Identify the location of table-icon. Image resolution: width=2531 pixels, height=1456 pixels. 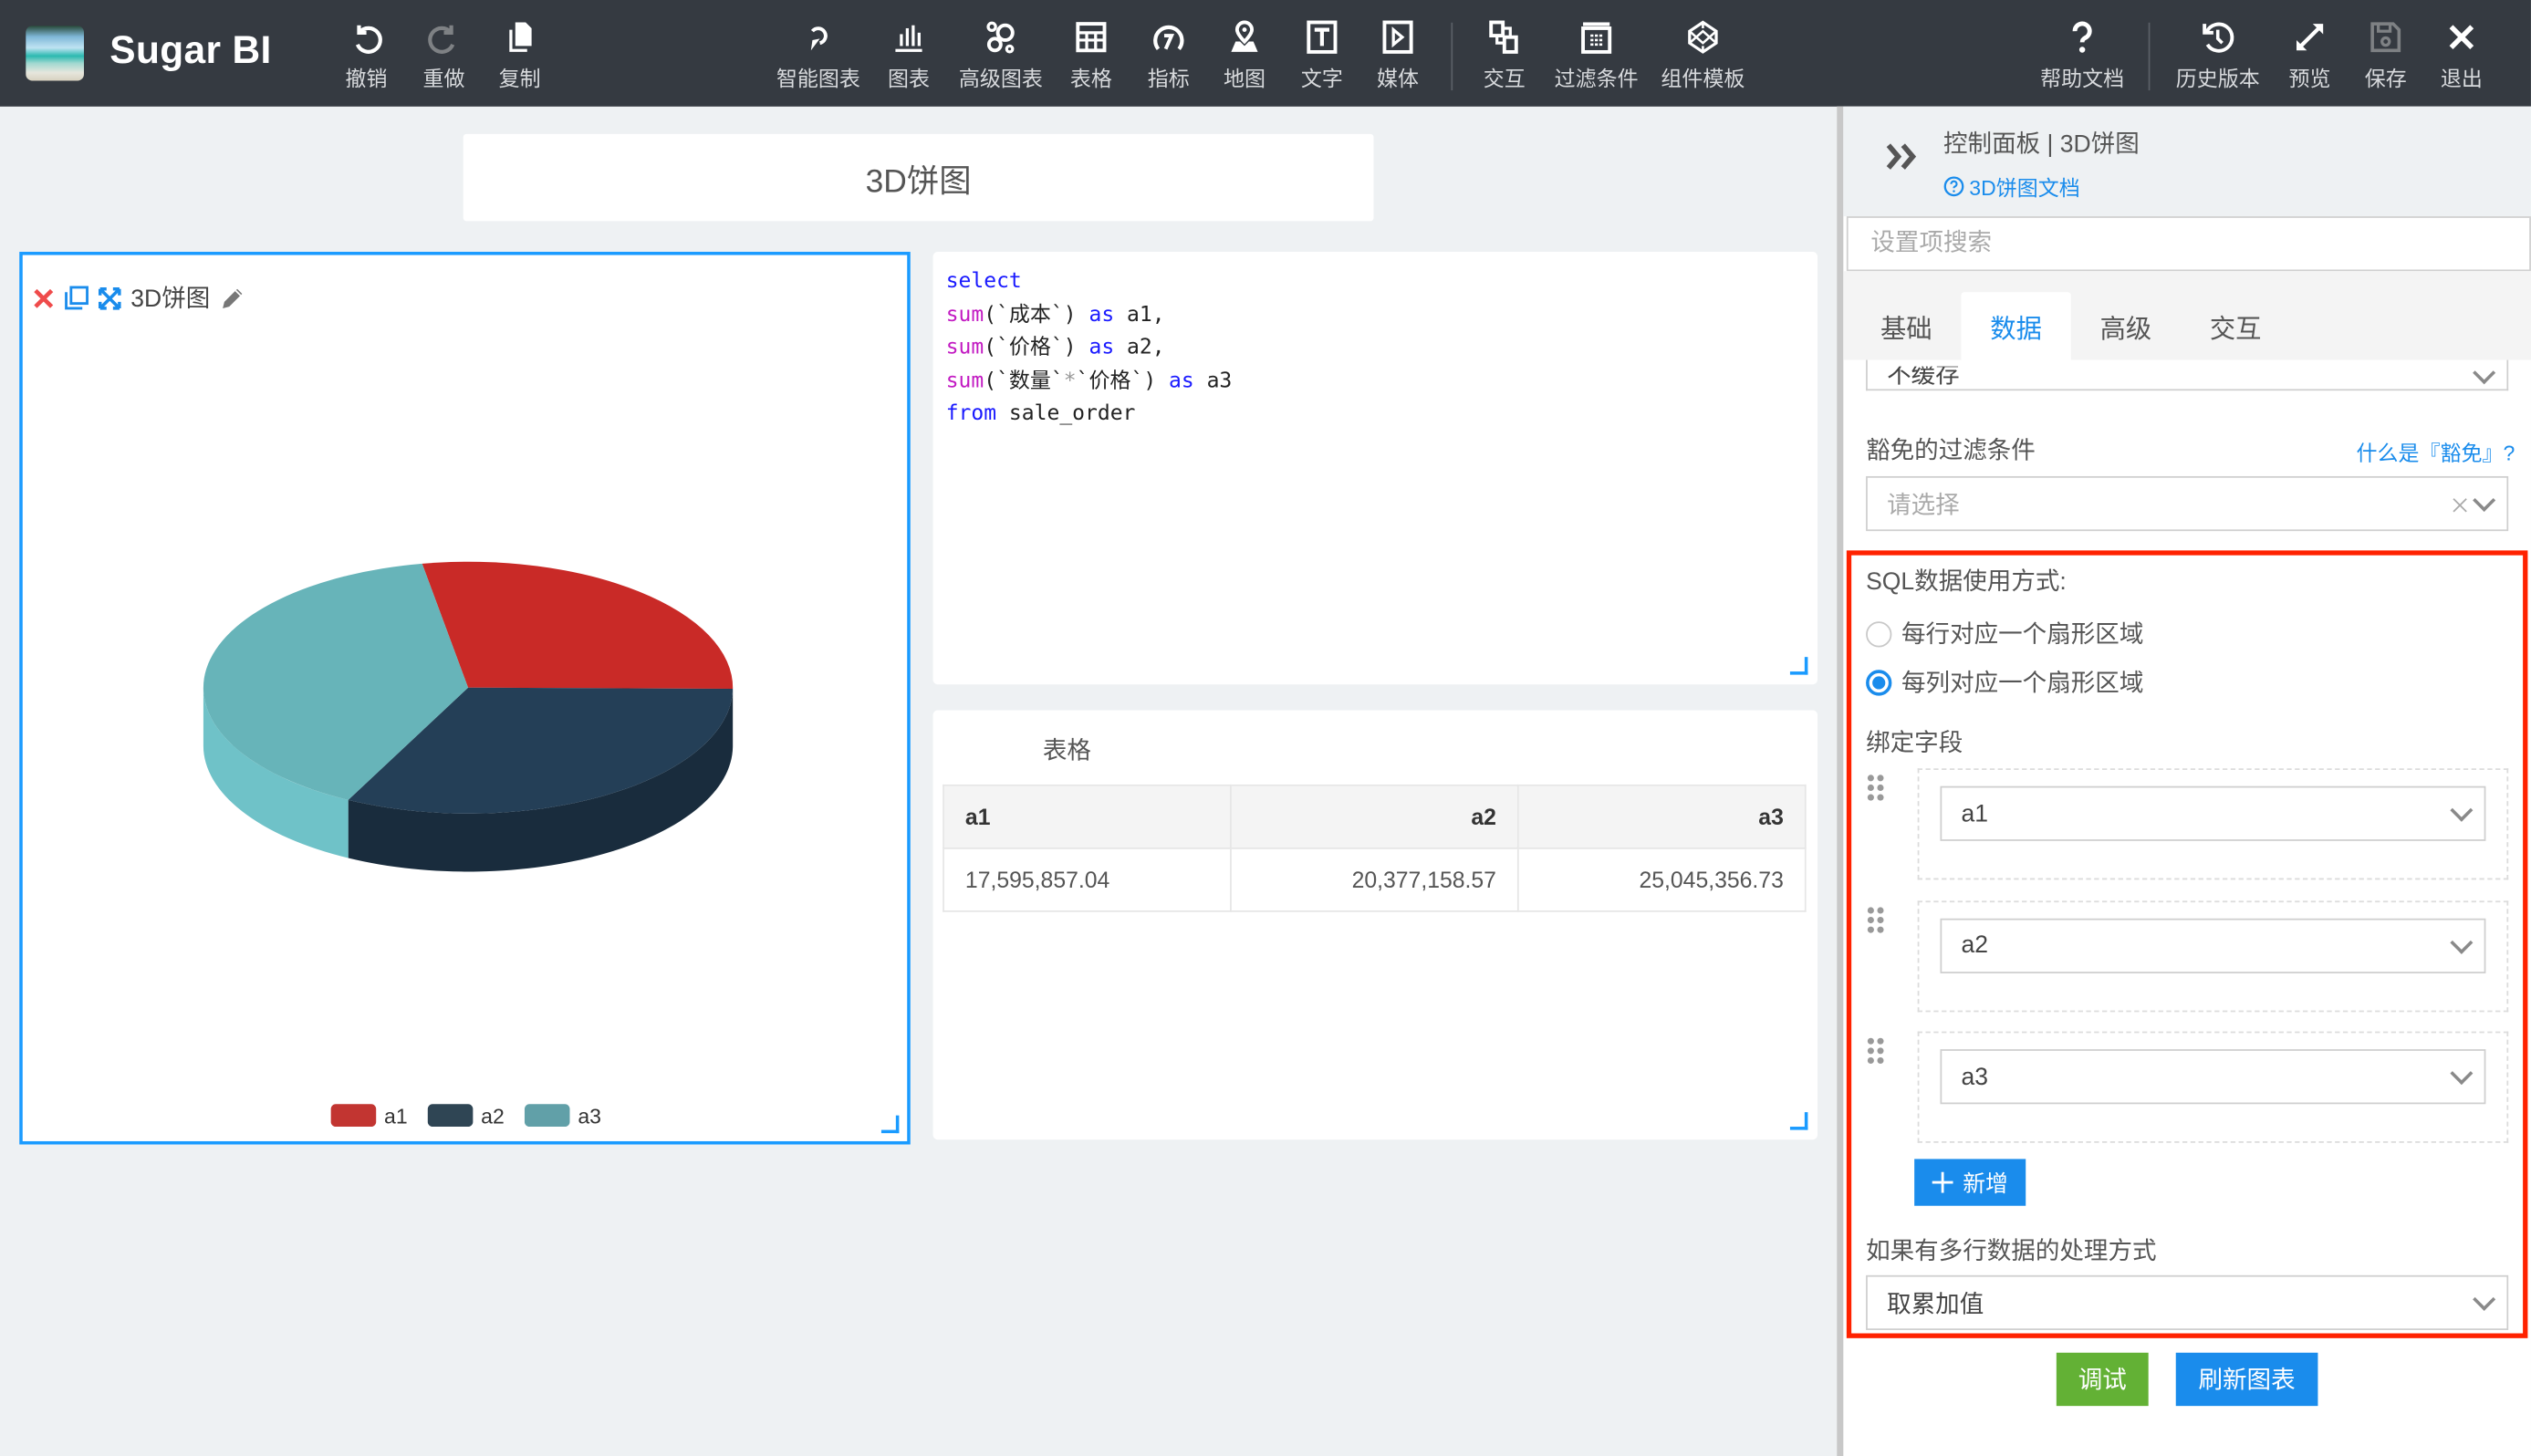
(1091, 37).